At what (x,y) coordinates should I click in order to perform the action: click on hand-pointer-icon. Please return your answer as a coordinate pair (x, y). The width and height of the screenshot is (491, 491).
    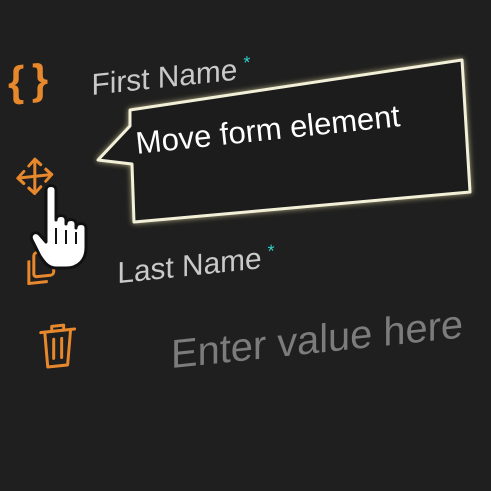
    Looking at the image, I should click on (58, 227).